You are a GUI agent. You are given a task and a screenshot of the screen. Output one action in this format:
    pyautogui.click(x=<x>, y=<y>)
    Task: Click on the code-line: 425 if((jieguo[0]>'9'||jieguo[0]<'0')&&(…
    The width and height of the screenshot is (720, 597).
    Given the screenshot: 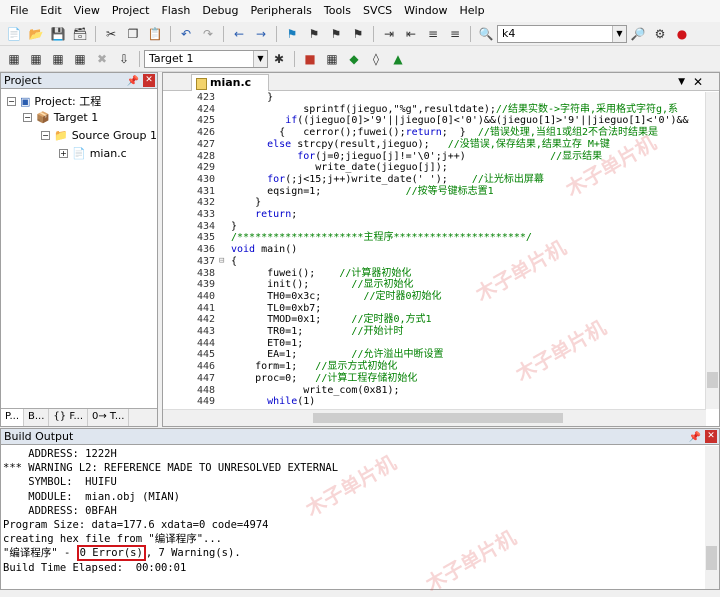 What is the action you would take?
    pyautogui.click(x=434, y=121)
    